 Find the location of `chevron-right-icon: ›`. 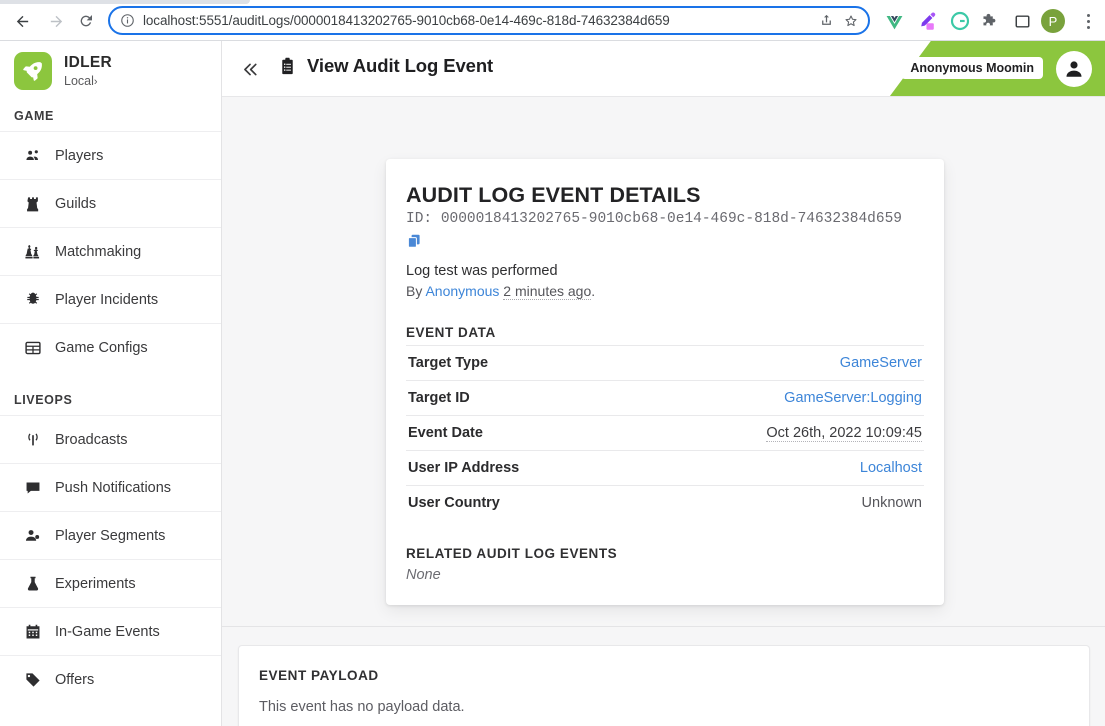

chevron-right-icon: › is located at coordinates (95, 81).